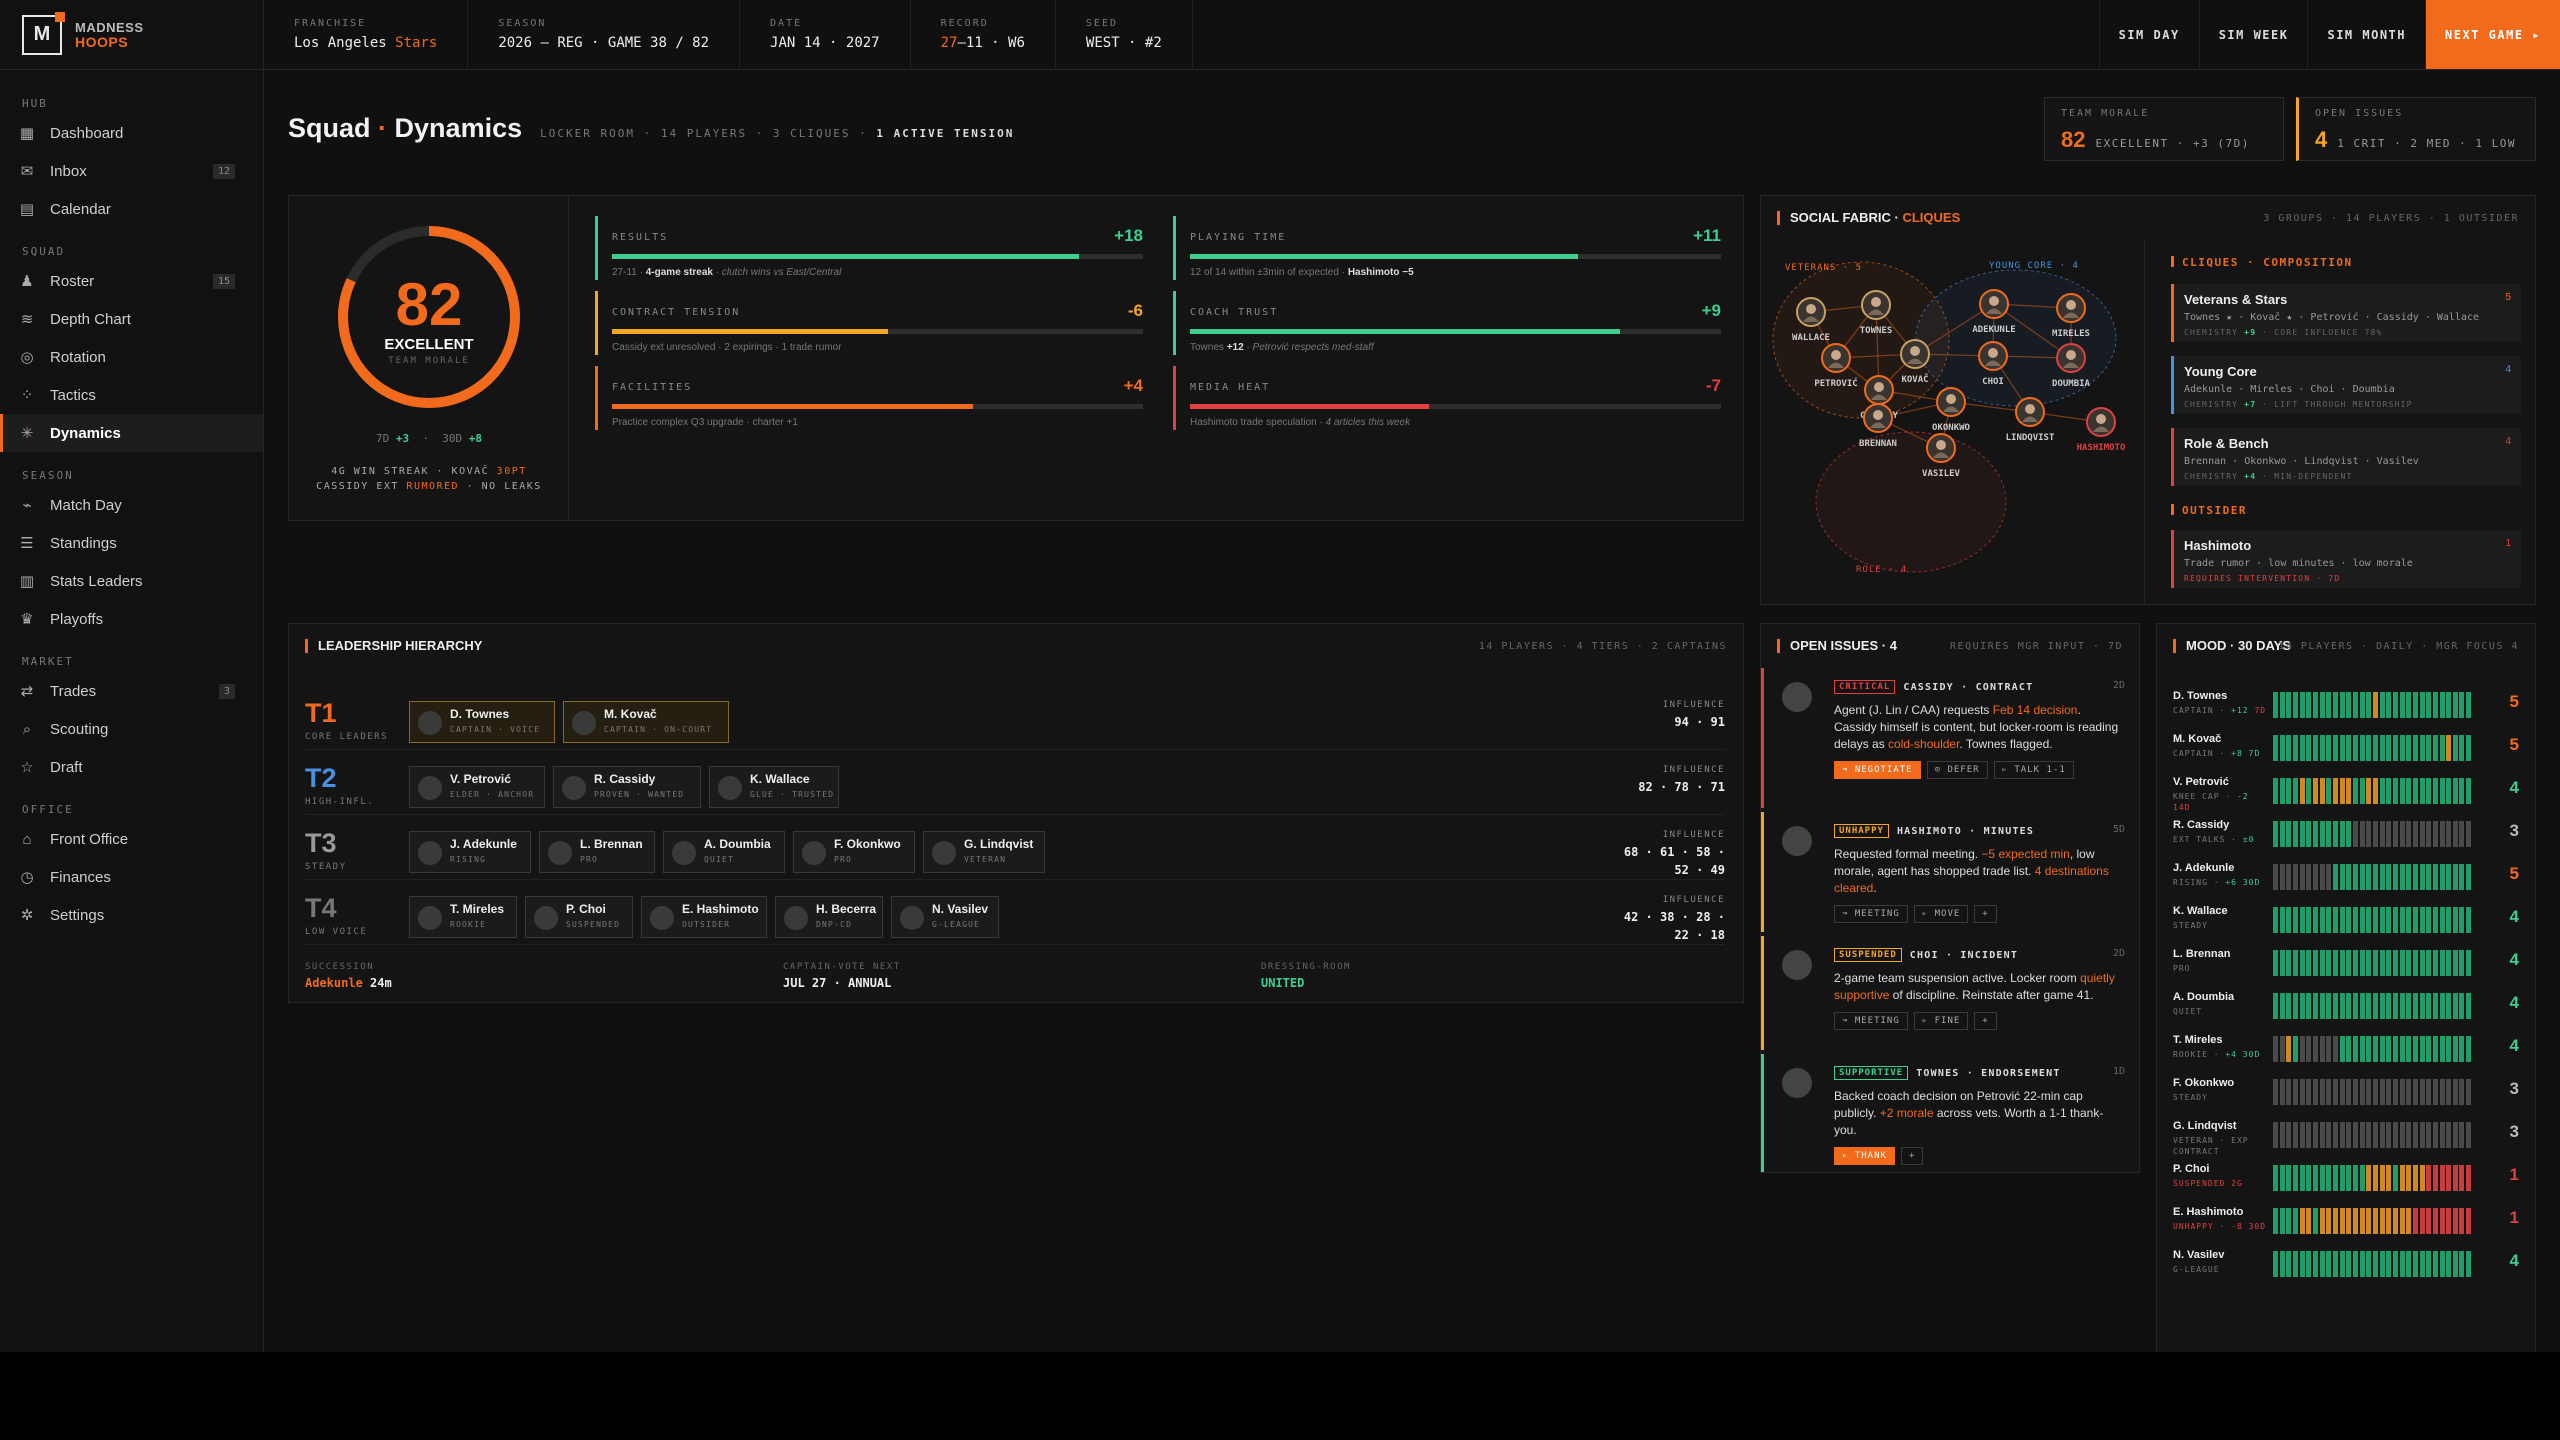  I want to click on sidebar-item-front-office: ⌂ Front Office, so click(131, 839).